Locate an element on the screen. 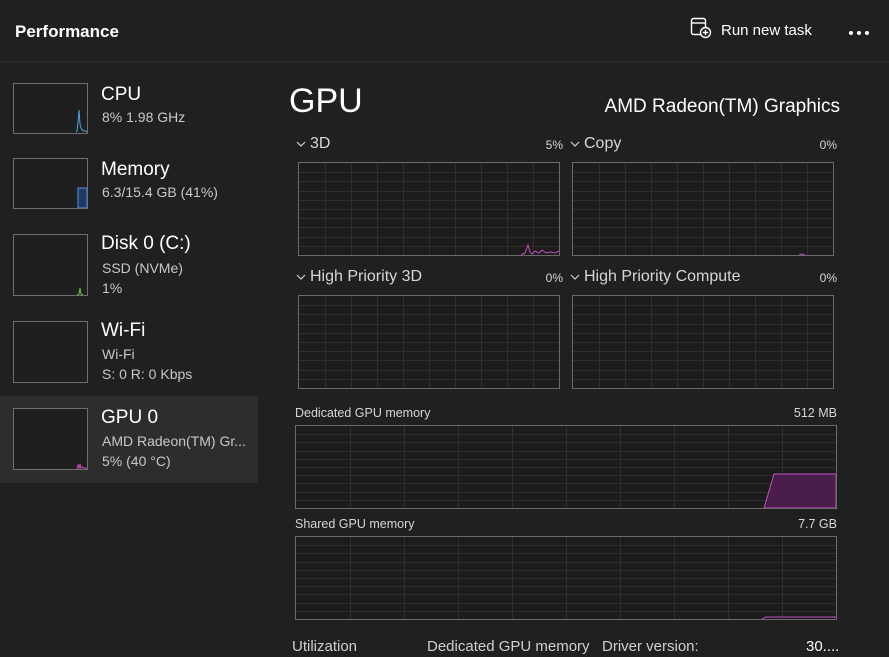  engine-selector-copy: Copy is located at coordinates (595, 144).